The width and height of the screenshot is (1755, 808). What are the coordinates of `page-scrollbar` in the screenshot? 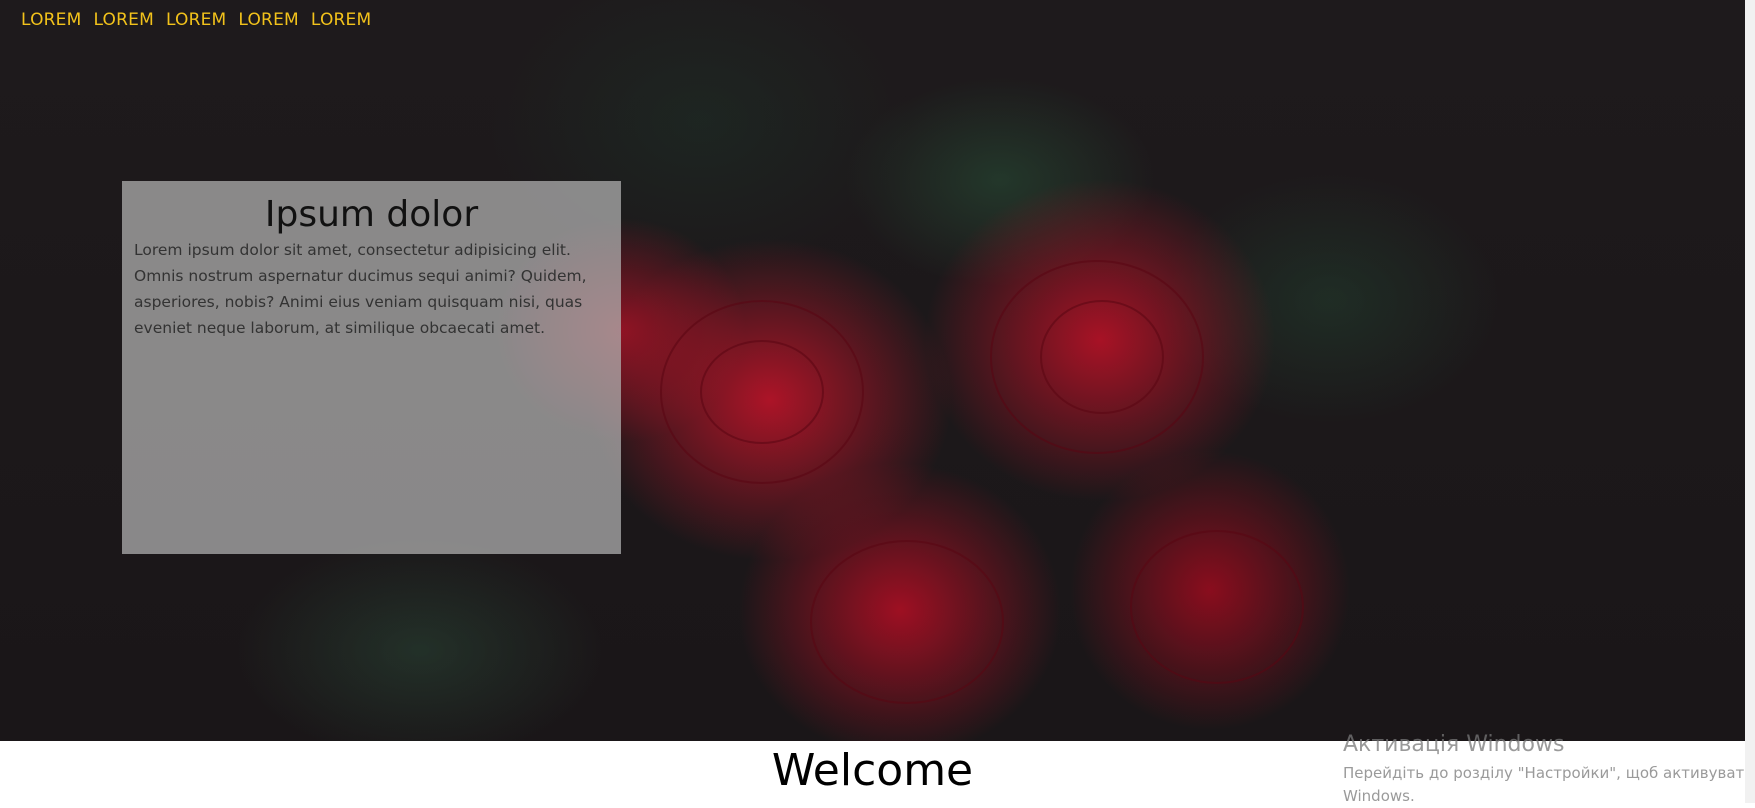 It's located at (1750, 401).